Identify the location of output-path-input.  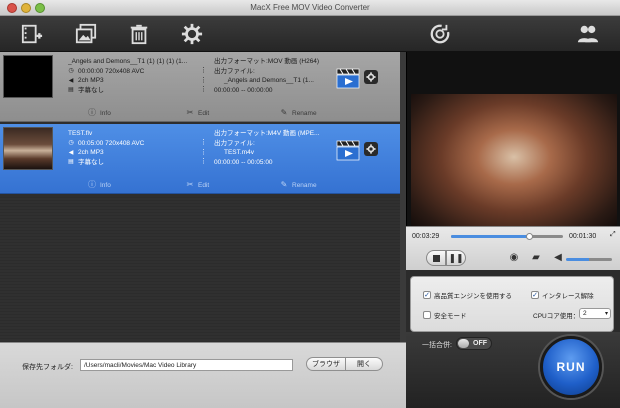
(186, 365).